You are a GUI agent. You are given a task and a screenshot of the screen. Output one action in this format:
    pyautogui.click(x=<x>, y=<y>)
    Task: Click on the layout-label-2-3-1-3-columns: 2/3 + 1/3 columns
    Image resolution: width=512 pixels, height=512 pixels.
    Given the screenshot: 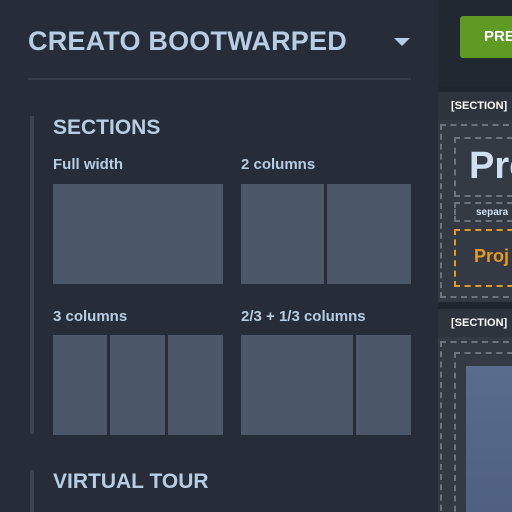 What is the action you would take?
    pyautogui.click(x=303, y=316)
    